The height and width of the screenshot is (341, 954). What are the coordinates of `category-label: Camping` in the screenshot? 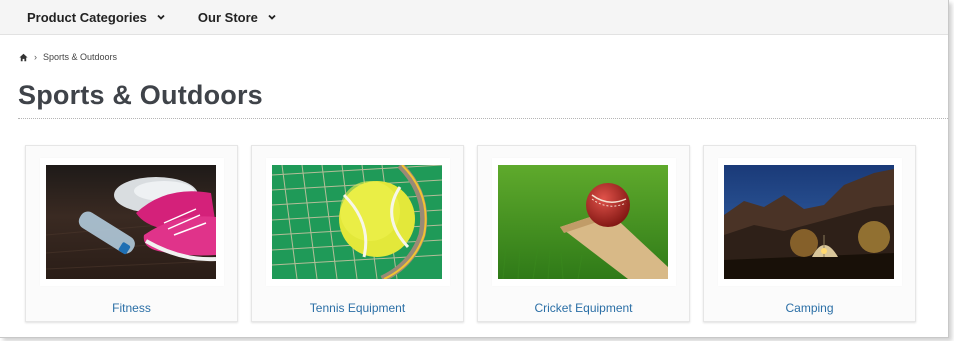 It's located at (809, 308).